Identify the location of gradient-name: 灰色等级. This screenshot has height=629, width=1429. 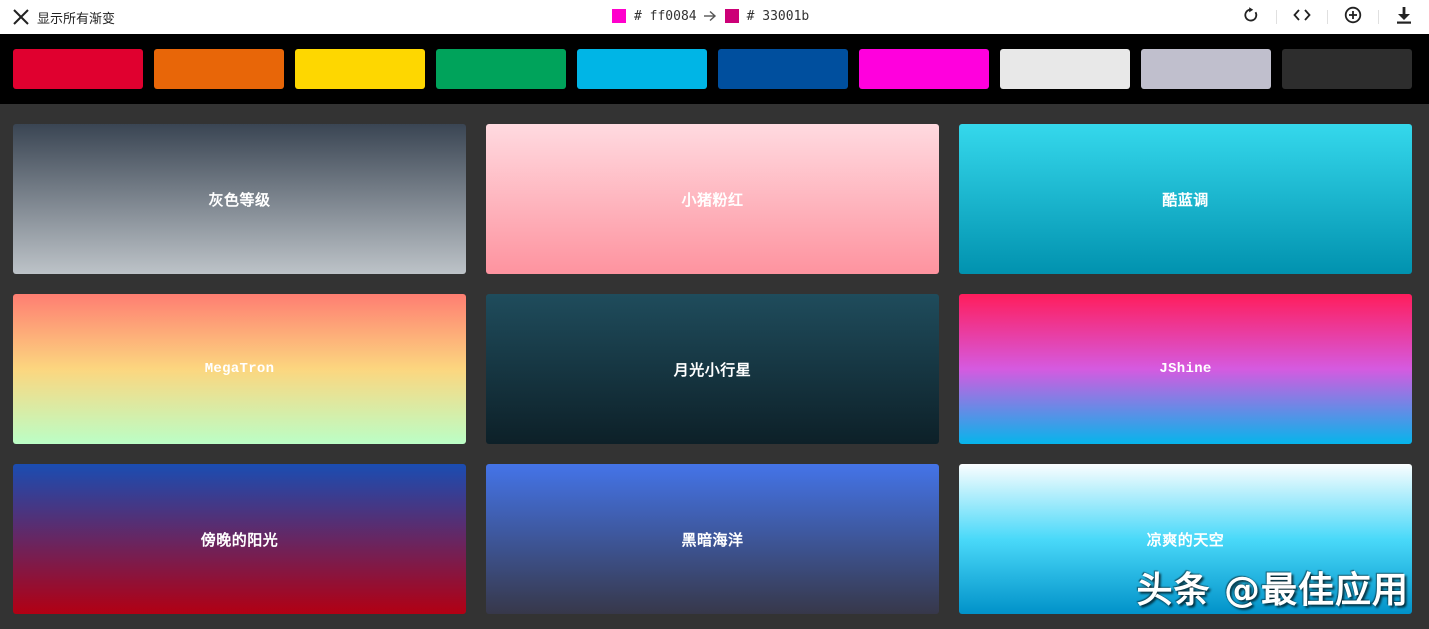
(239, 199).